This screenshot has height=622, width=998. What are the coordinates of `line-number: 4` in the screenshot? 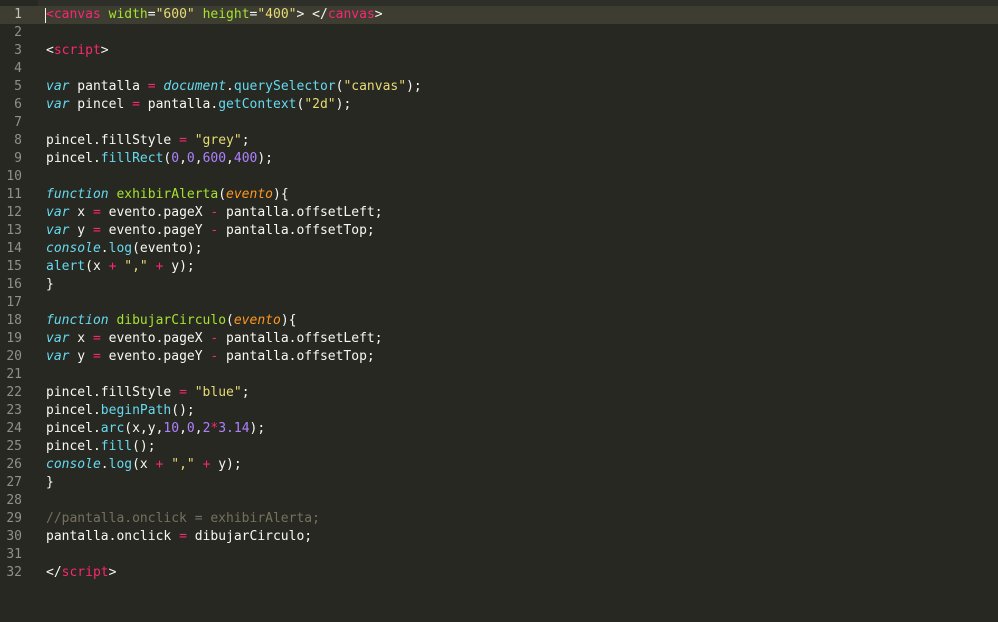 It's located at (18, 68).